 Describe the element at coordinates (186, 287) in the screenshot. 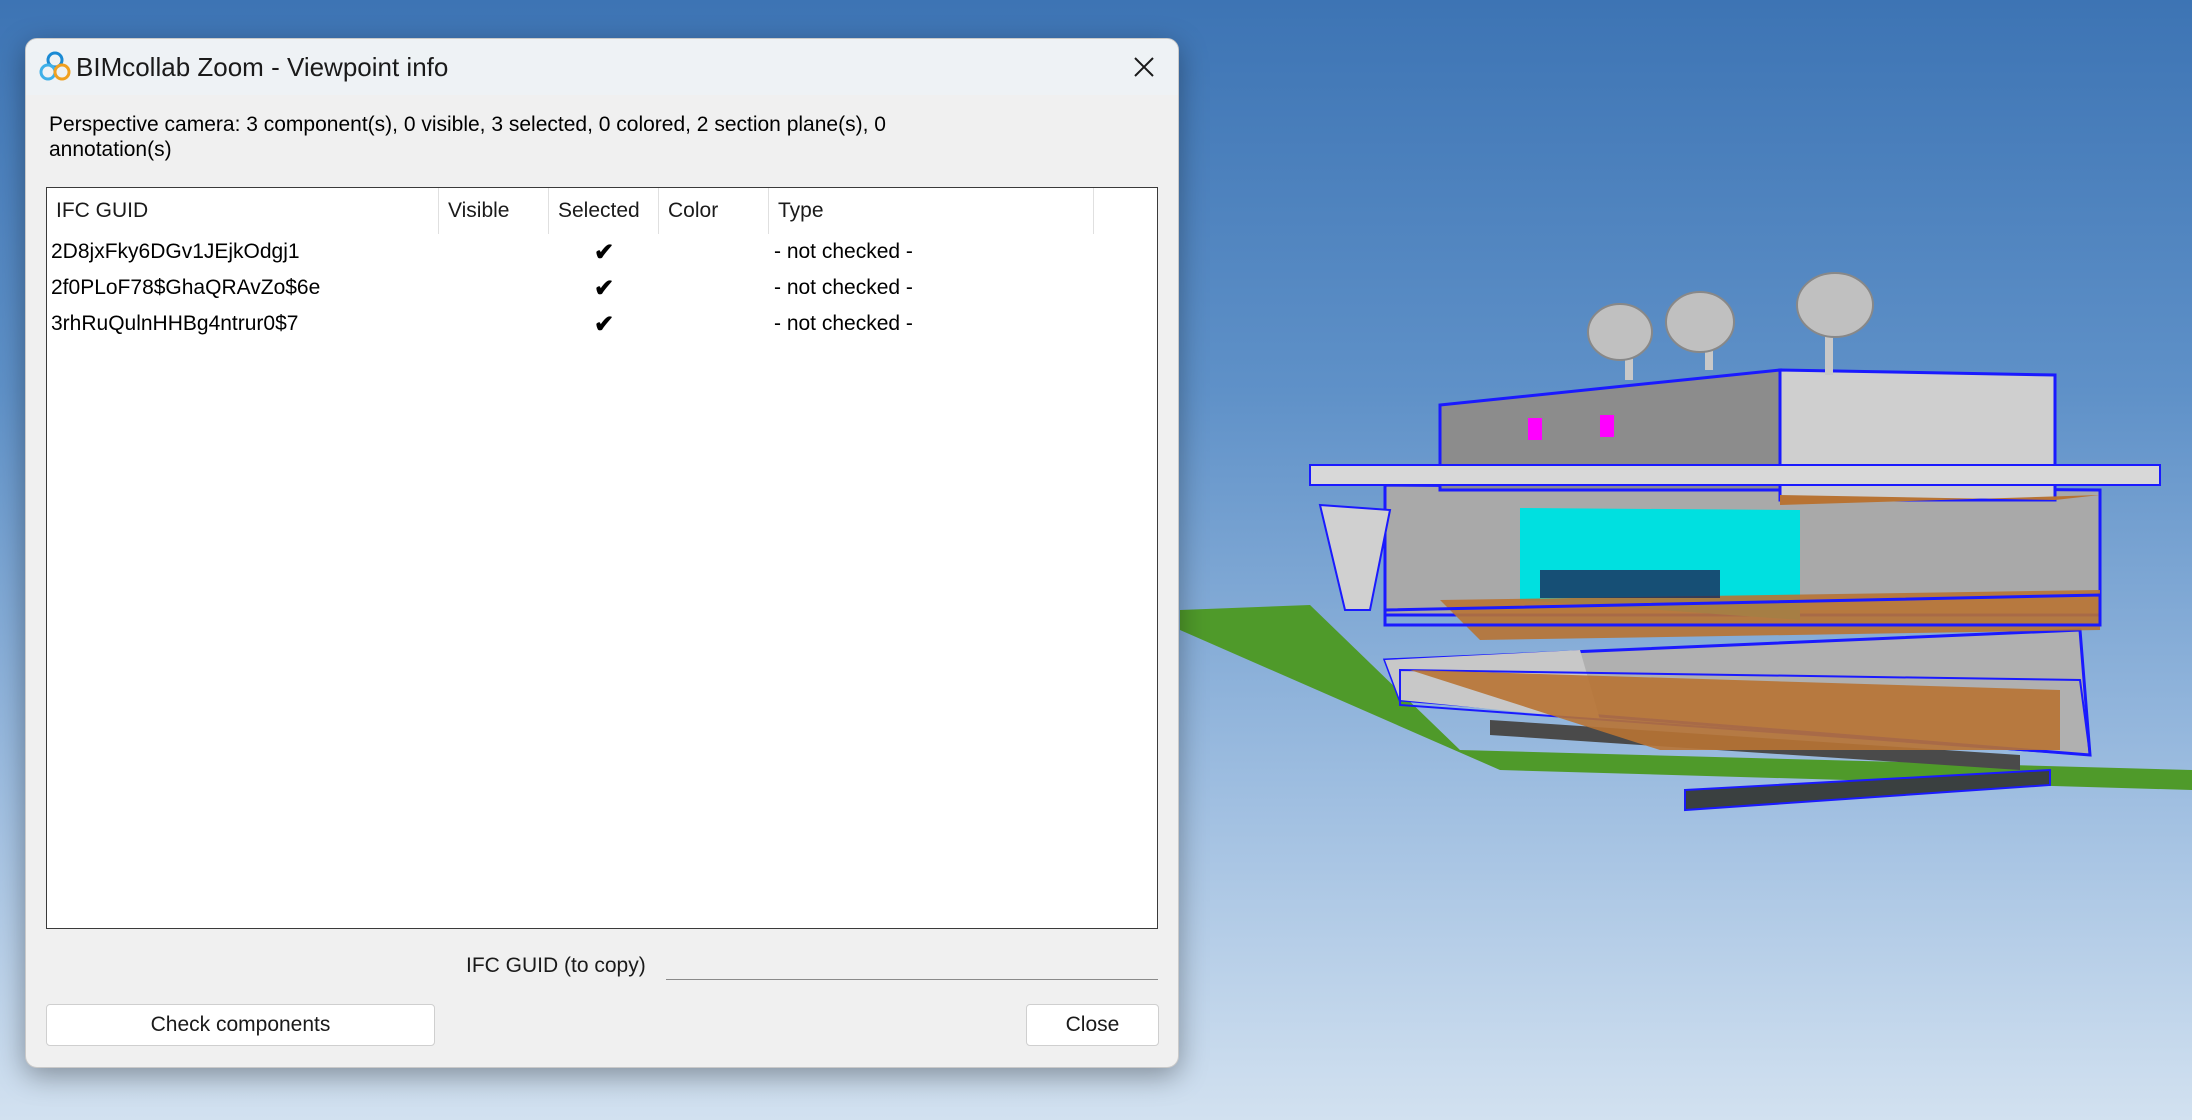

I see `cell-guid: 2f0PLoF78$GhaQRAvZo$6e` at that location.